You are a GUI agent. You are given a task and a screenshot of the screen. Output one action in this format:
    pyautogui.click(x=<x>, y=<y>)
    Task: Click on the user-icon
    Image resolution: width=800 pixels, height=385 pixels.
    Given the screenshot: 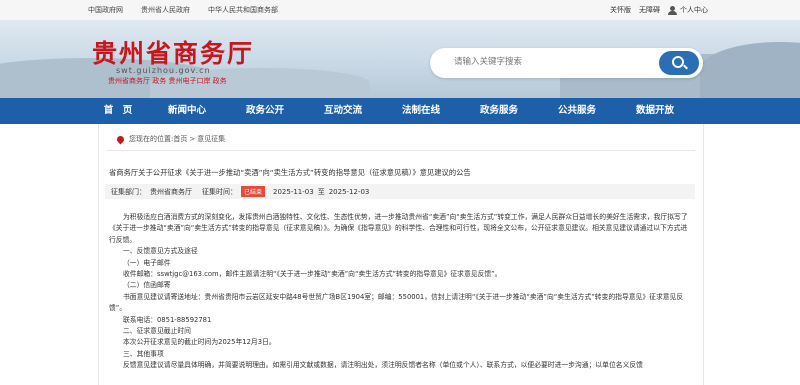 What is the action you would take?
    pyautogui.click(x=672, y=10)
    